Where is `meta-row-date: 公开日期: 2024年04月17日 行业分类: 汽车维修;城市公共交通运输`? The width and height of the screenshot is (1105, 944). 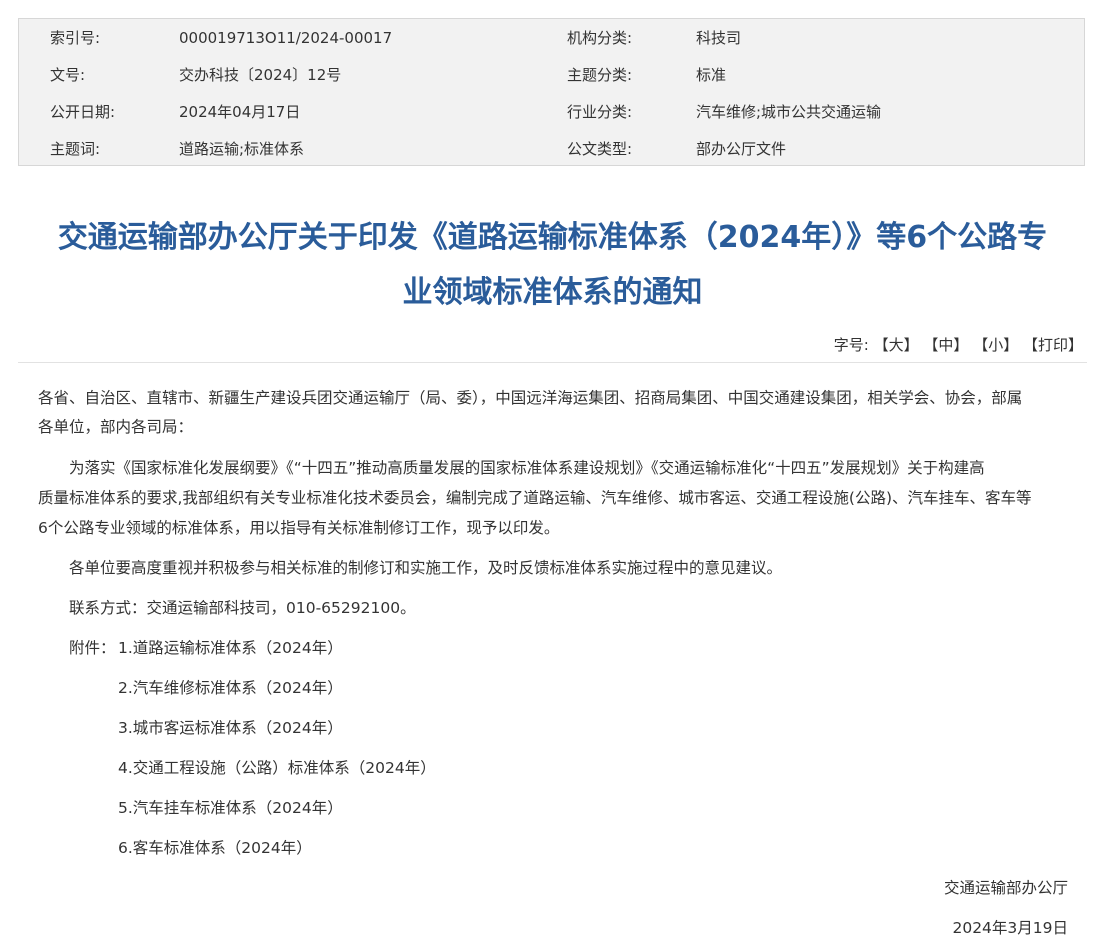 meta-row-date: 公开日期: 2024年04月17日 行业分类: 汽车维修;城市公共交通运输 is located at coordinates (551, 112).